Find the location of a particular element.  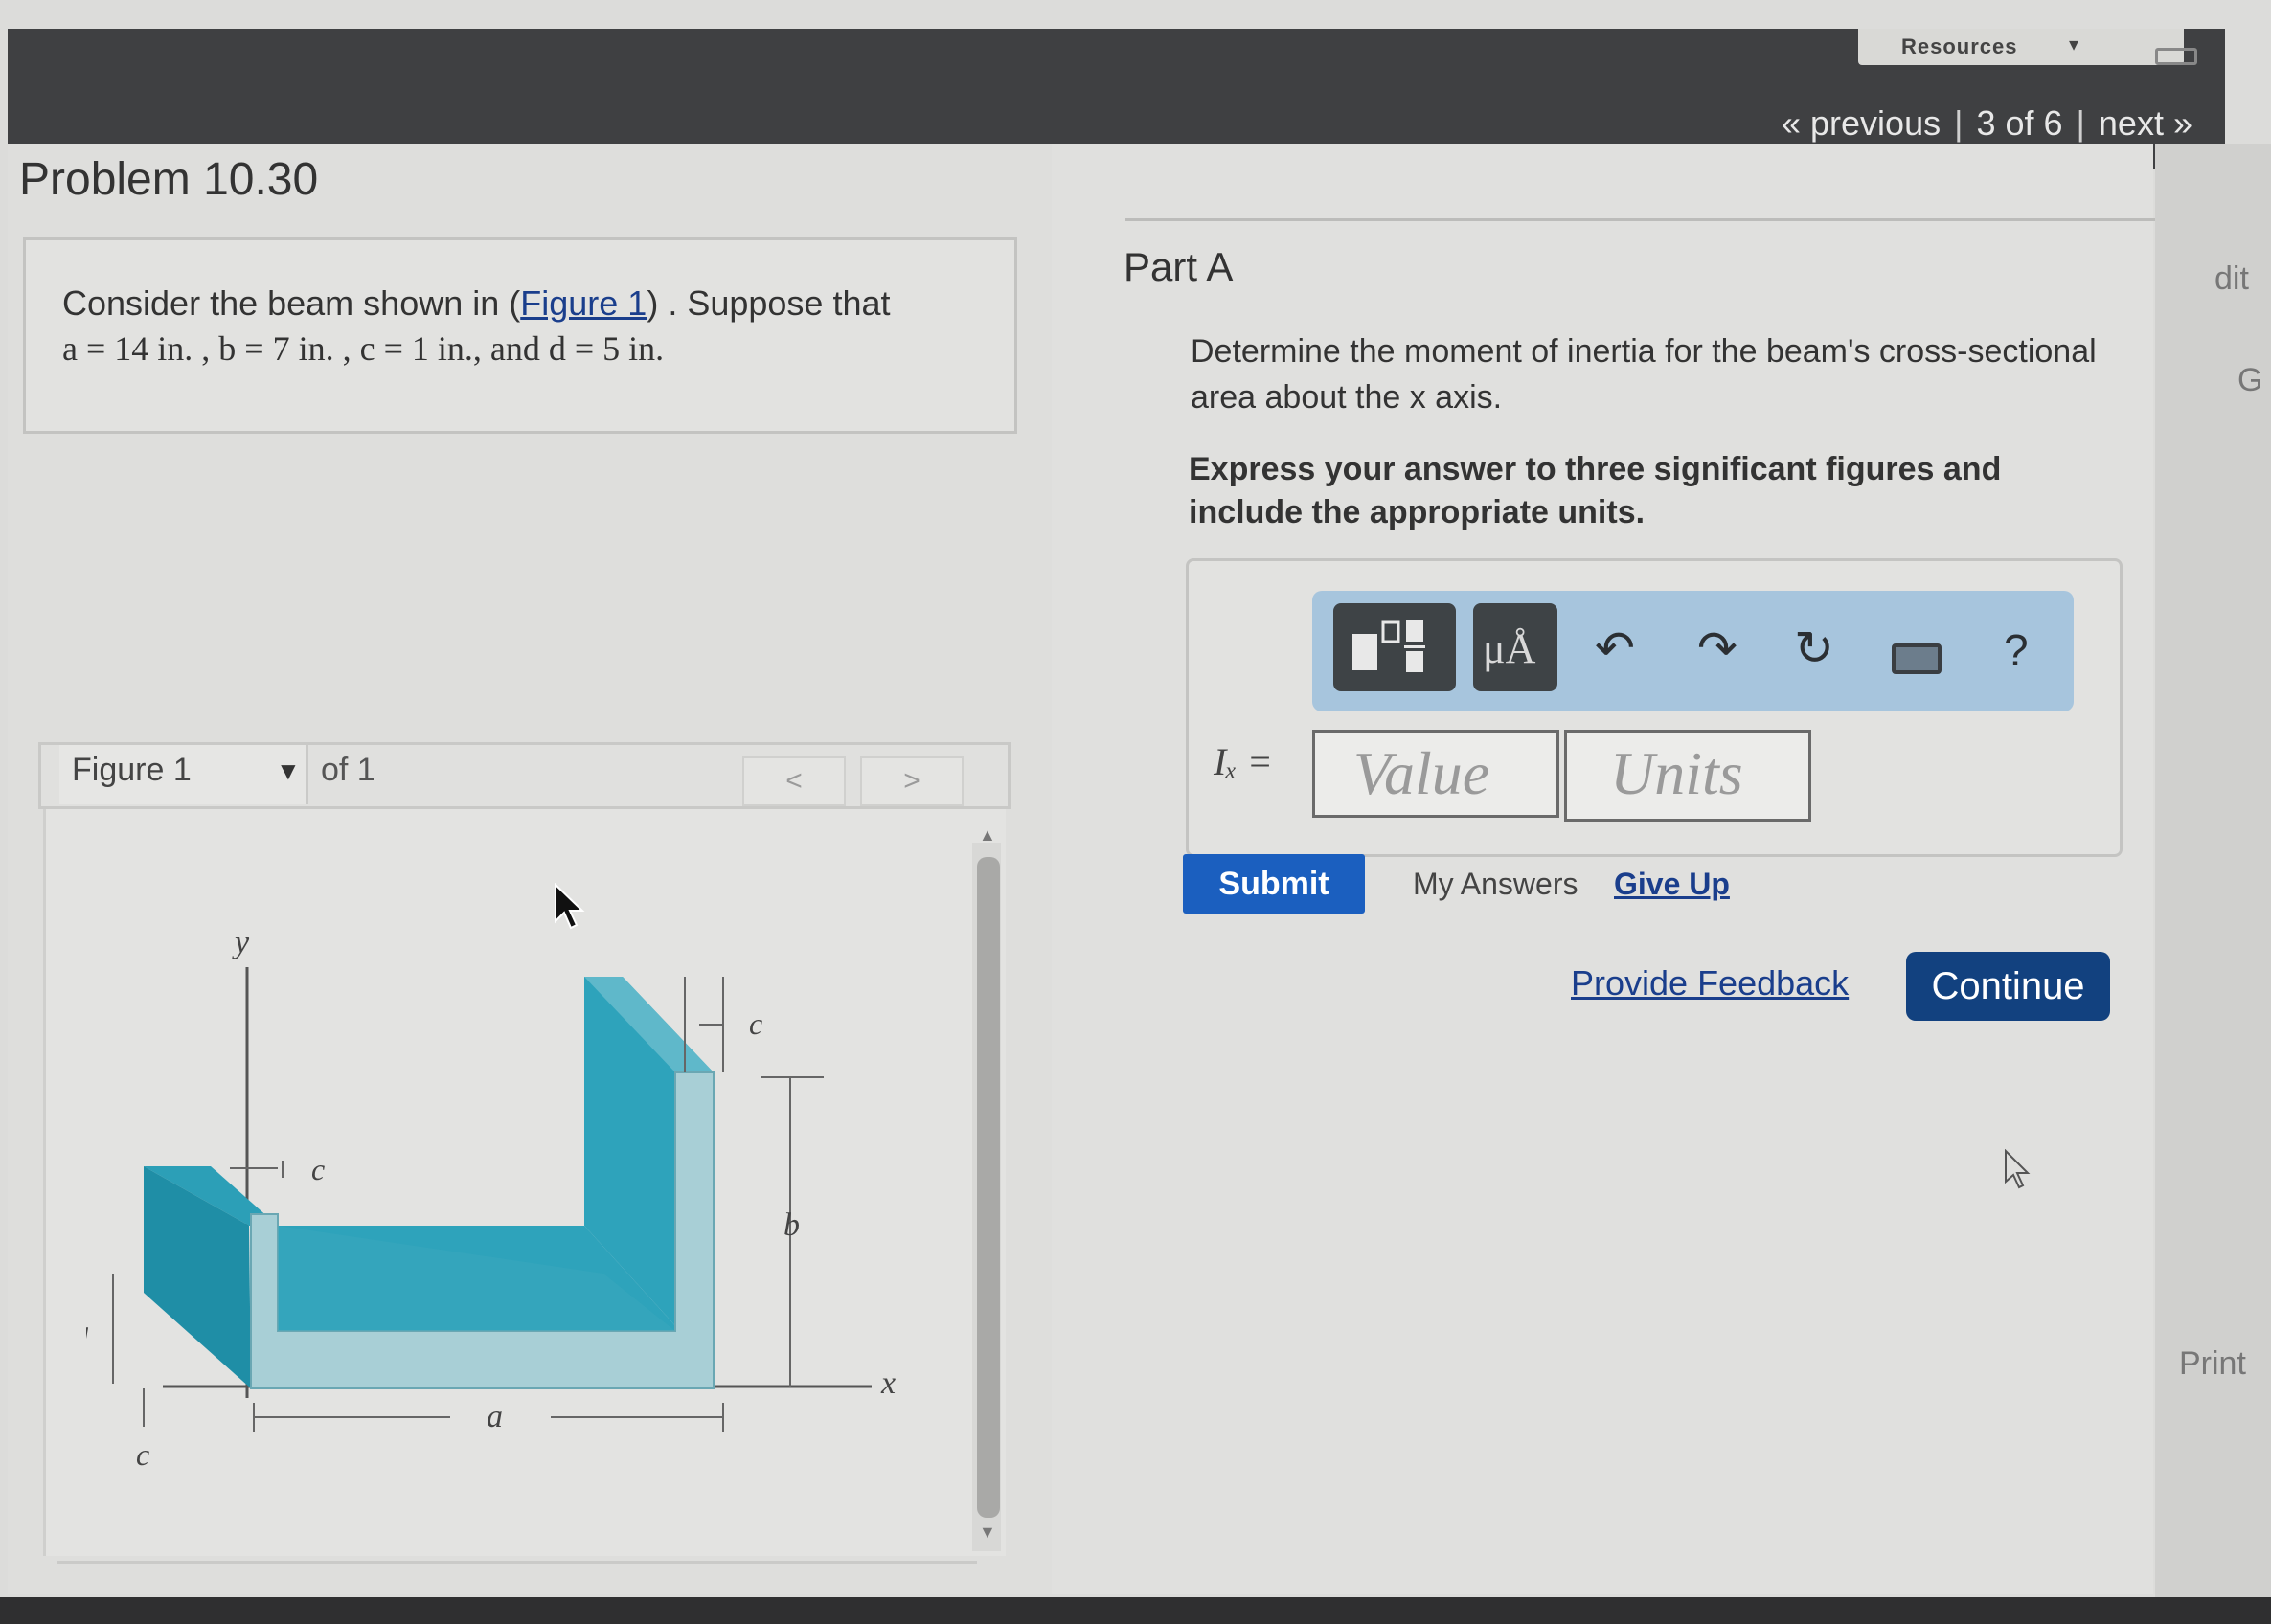

mouse-cursor-icon is located at coordinates (570, 906).